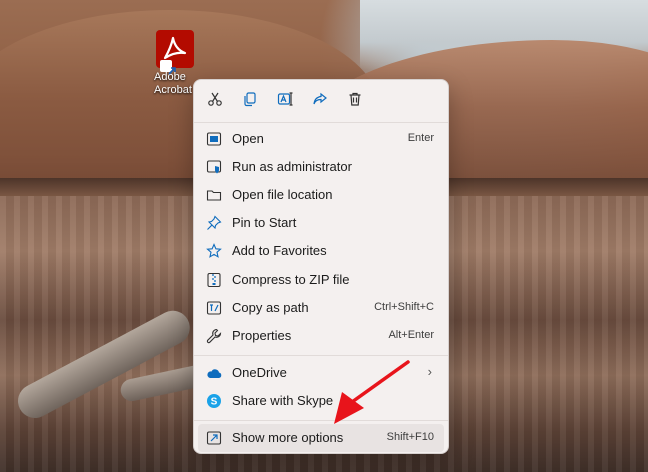  I want to click on copy-button, so click(250, 101).